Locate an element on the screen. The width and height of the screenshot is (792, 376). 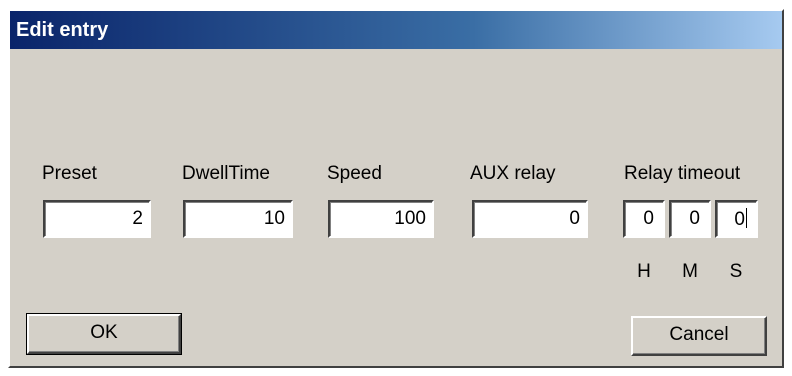
relay-timeout-minutes-value: 0 is located at coordinates (694, 218).